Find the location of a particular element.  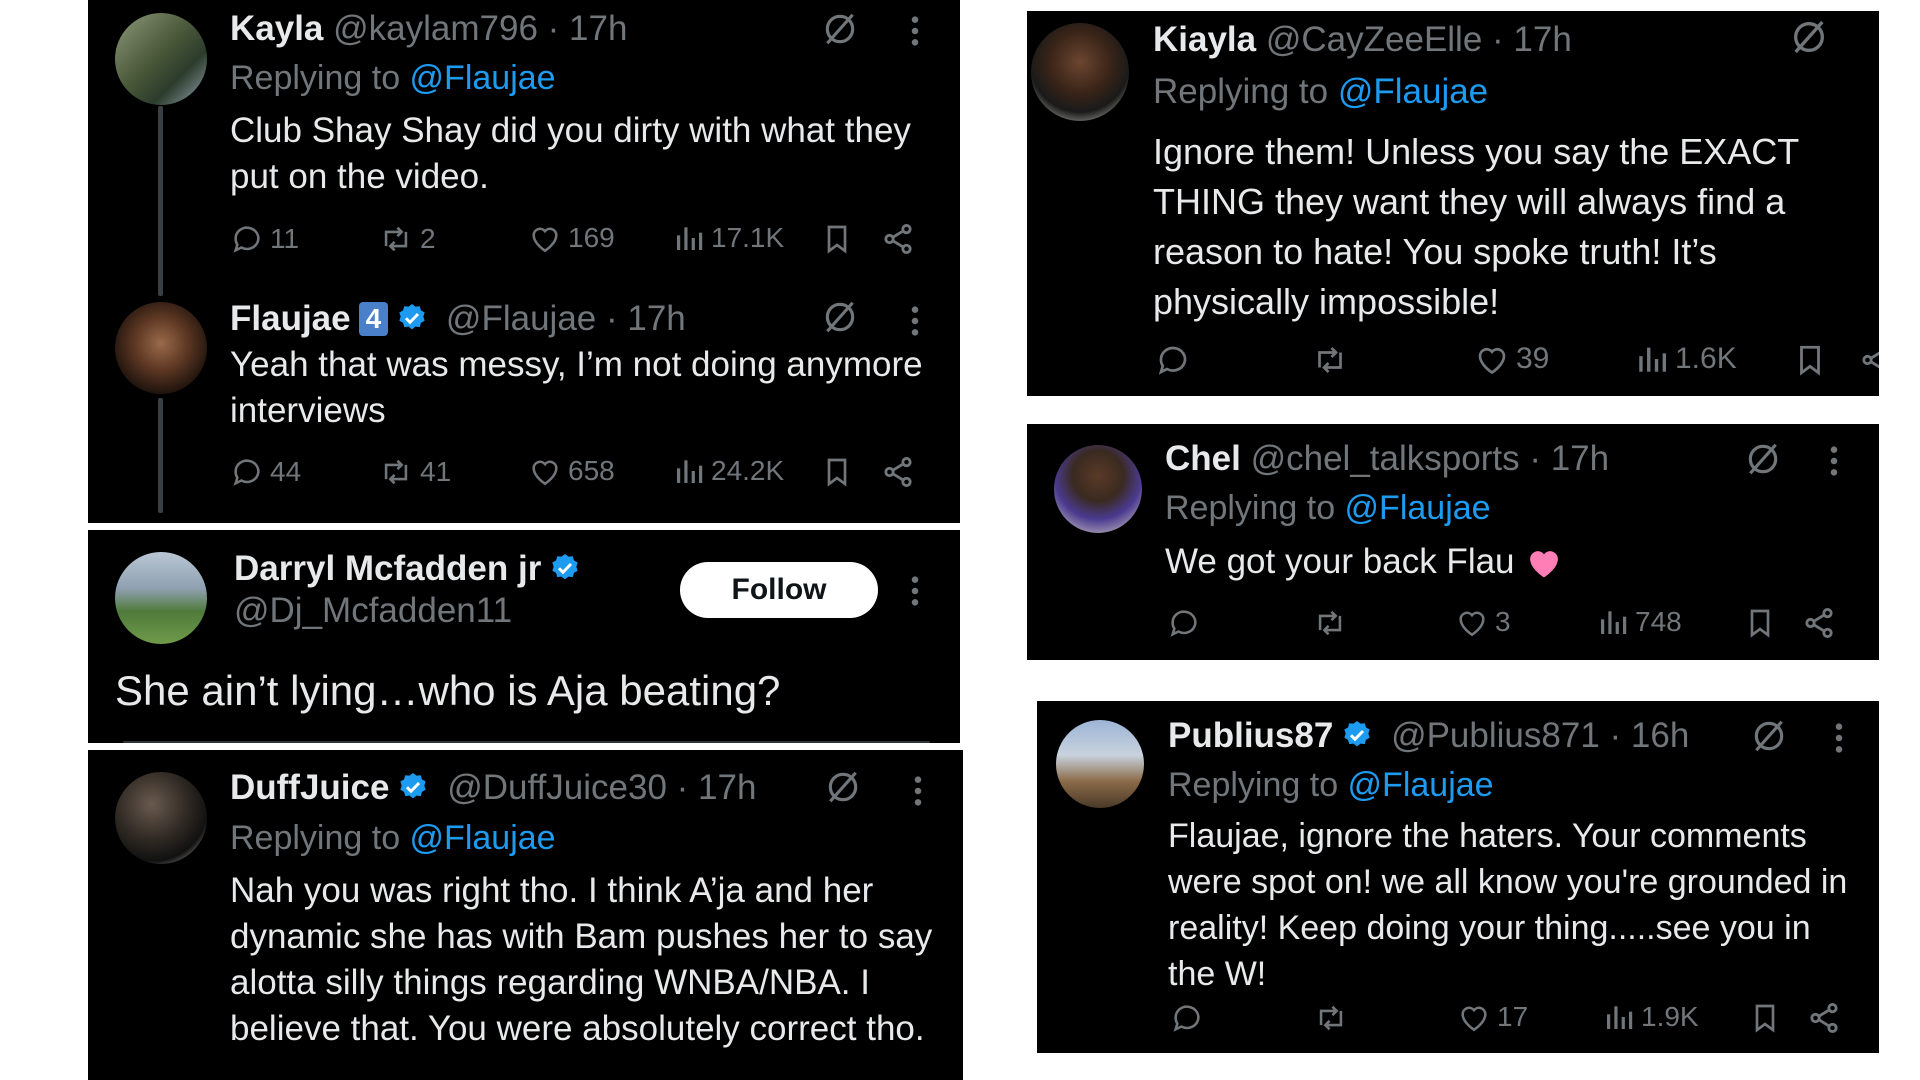

user-name: Darryl Mcfadden jr is located at coordinates (387, 568).